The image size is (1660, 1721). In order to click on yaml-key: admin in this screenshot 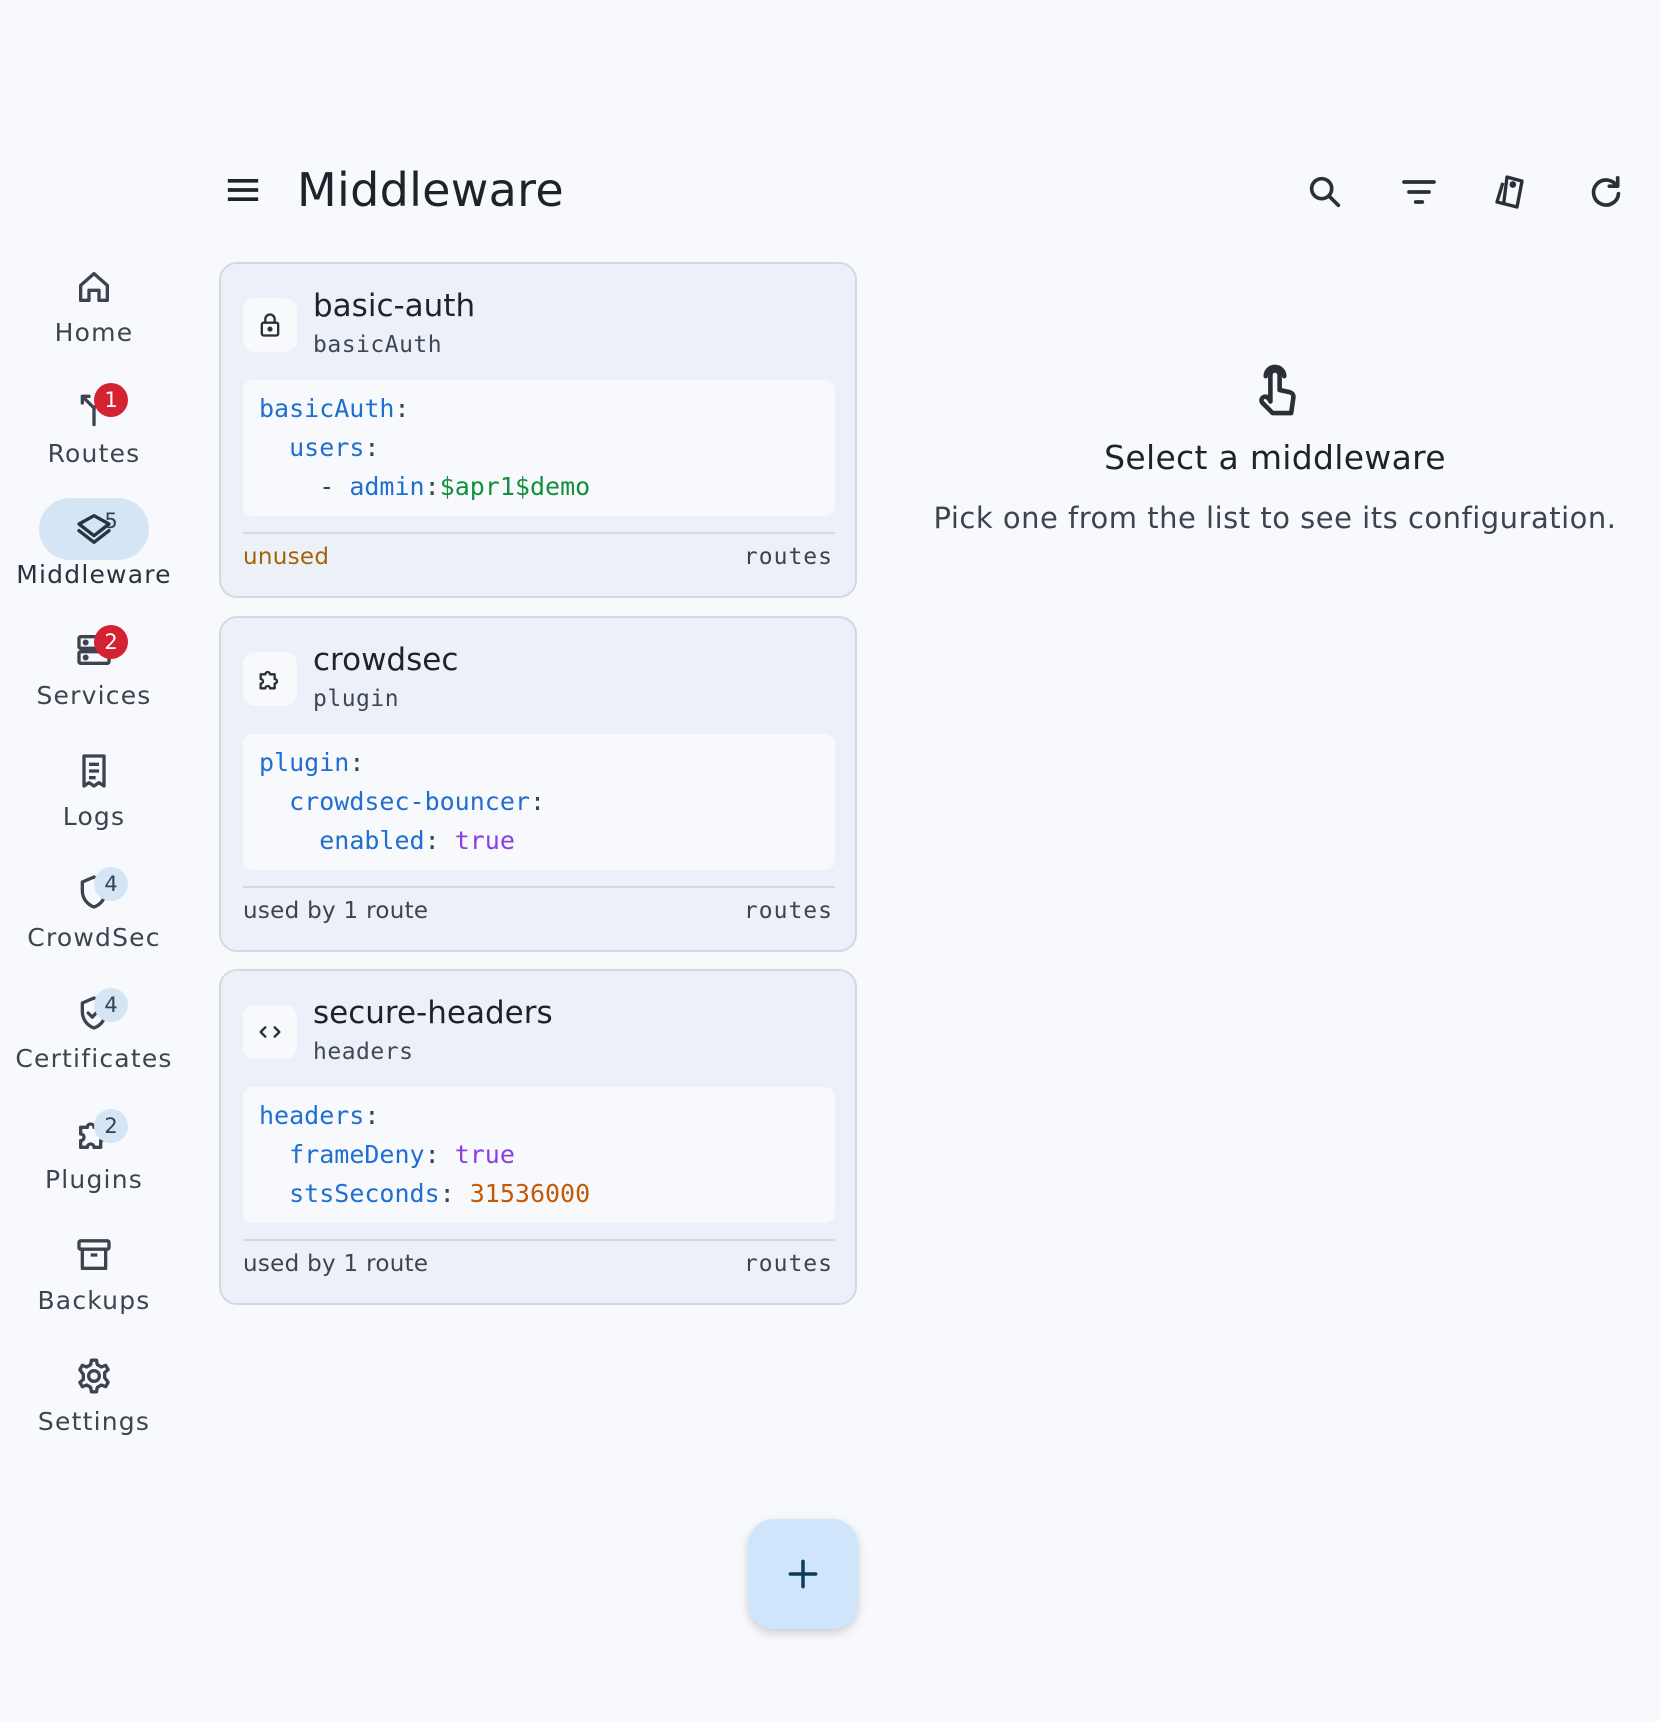, I will do `click(387, 486)`.